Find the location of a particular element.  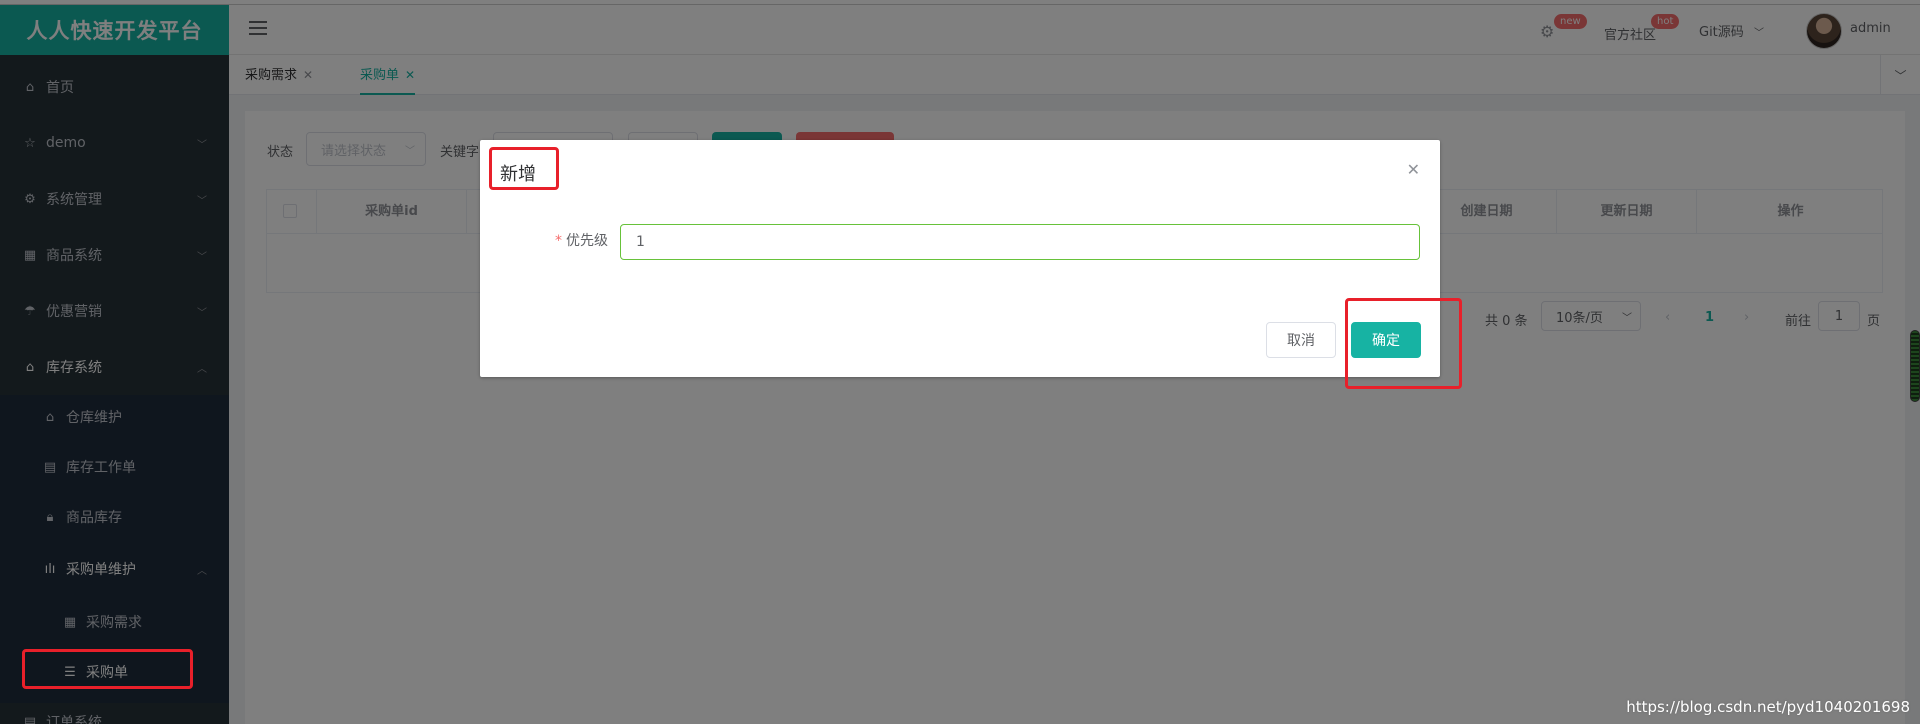

highlight-box-menu is located at coordinates (107, 669).